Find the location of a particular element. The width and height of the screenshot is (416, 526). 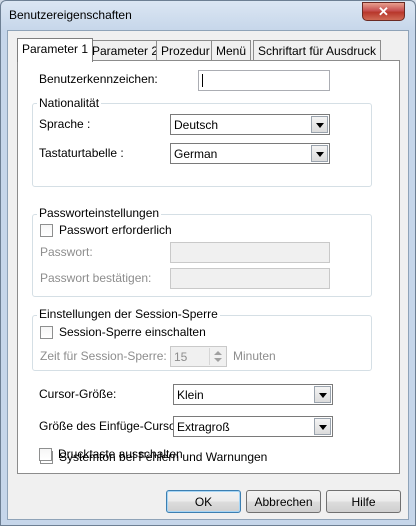

ok-button-label: OK is located at coordinates (203, 501).